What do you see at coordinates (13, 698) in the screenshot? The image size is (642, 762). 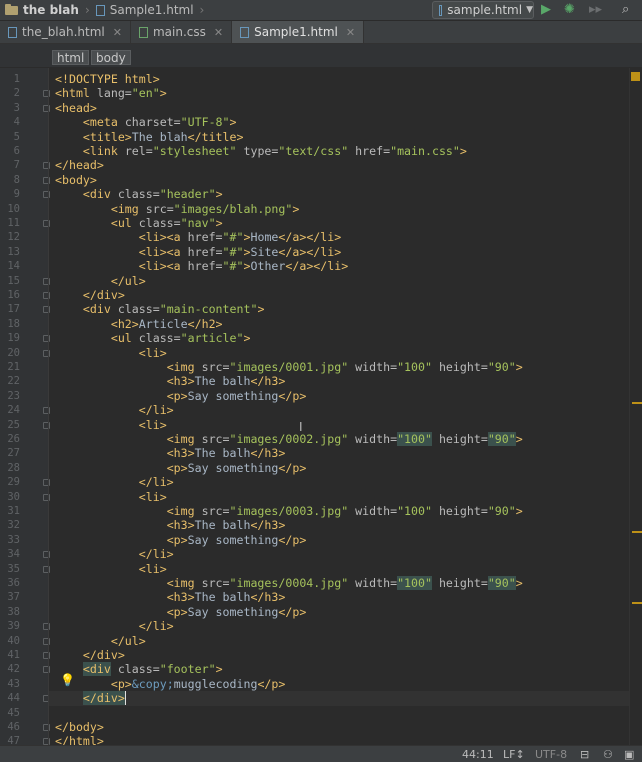 I see `line-number: 44` at bounding box center [13, 698].